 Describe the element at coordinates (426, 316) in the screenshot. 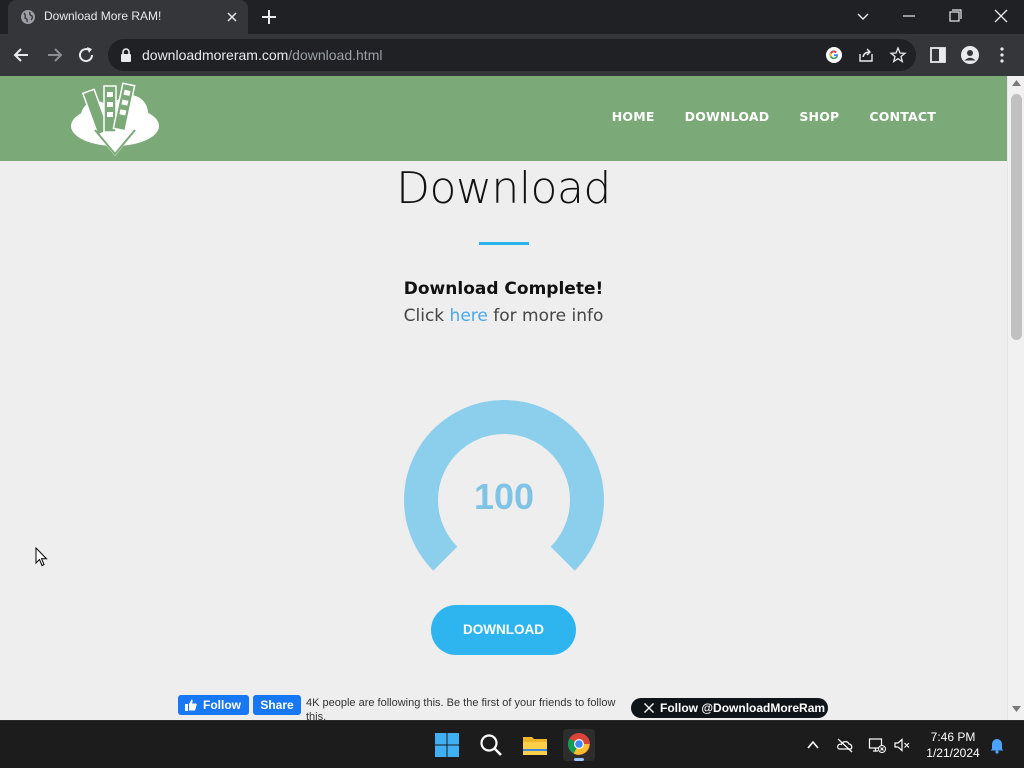

I see `more-info-prefix: Click` at that location.